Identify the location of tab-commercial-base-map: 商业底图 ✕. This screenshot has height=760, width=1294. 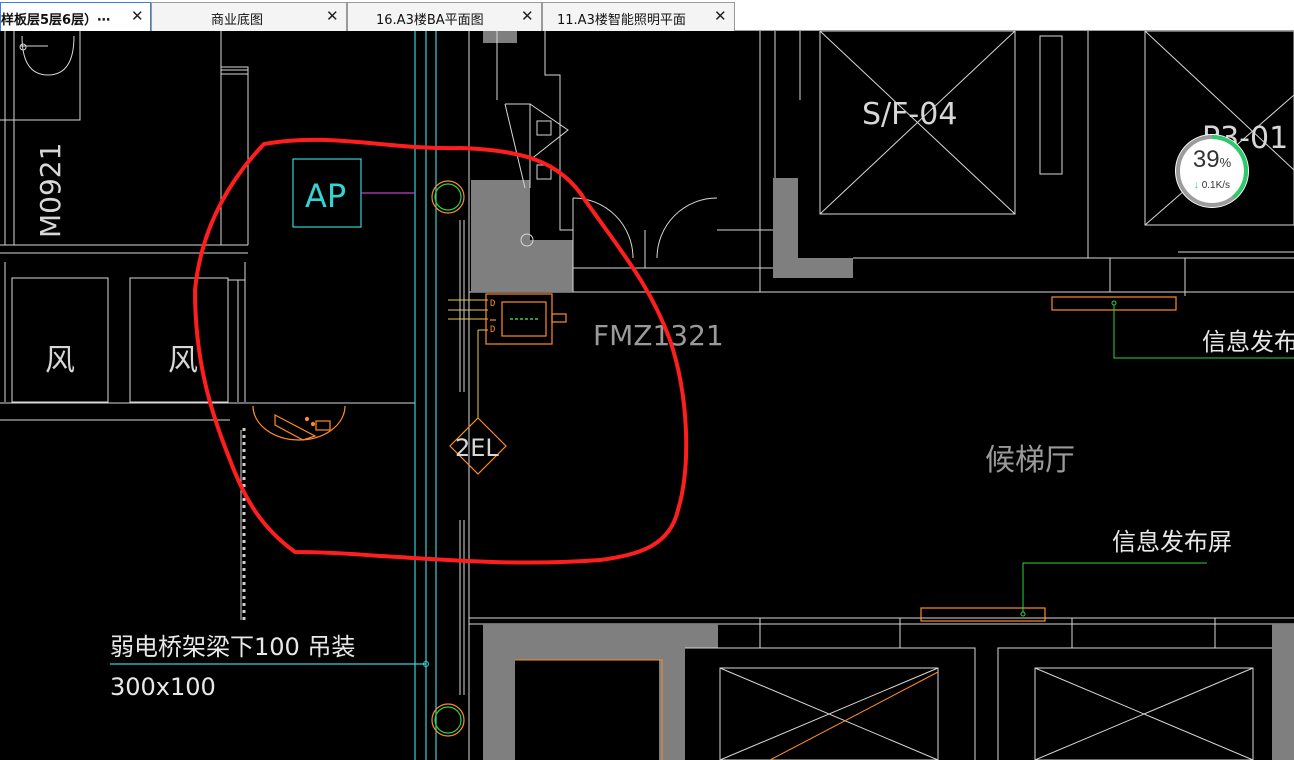
(249, 16).